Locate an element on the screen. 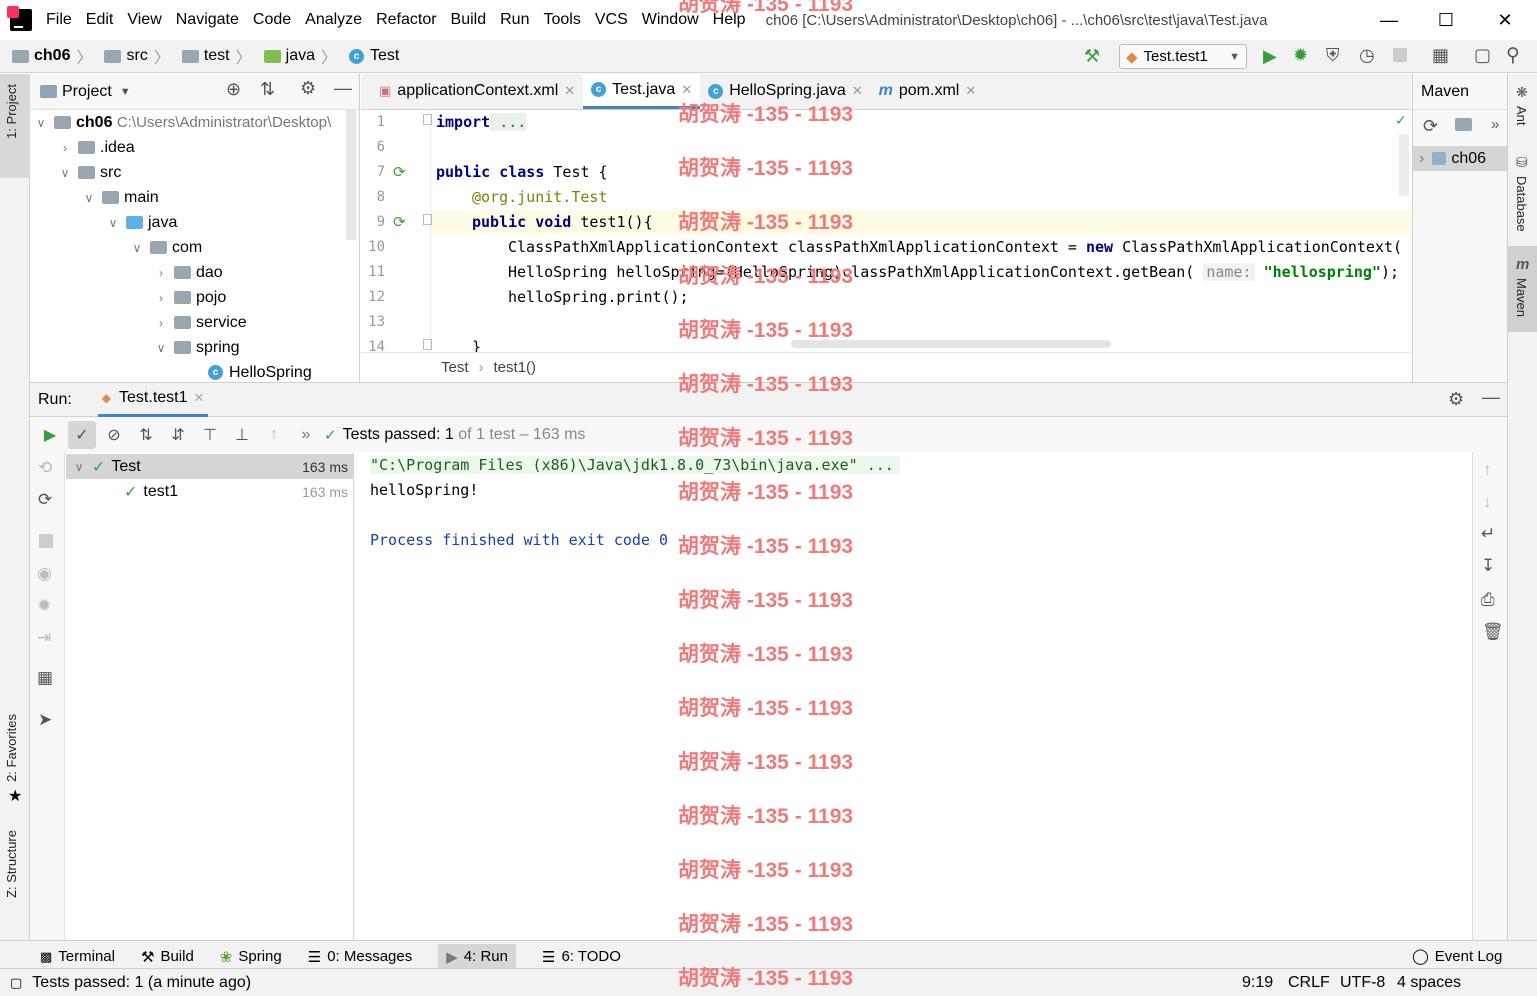  stop-icon is located at coordinates (46, 541).